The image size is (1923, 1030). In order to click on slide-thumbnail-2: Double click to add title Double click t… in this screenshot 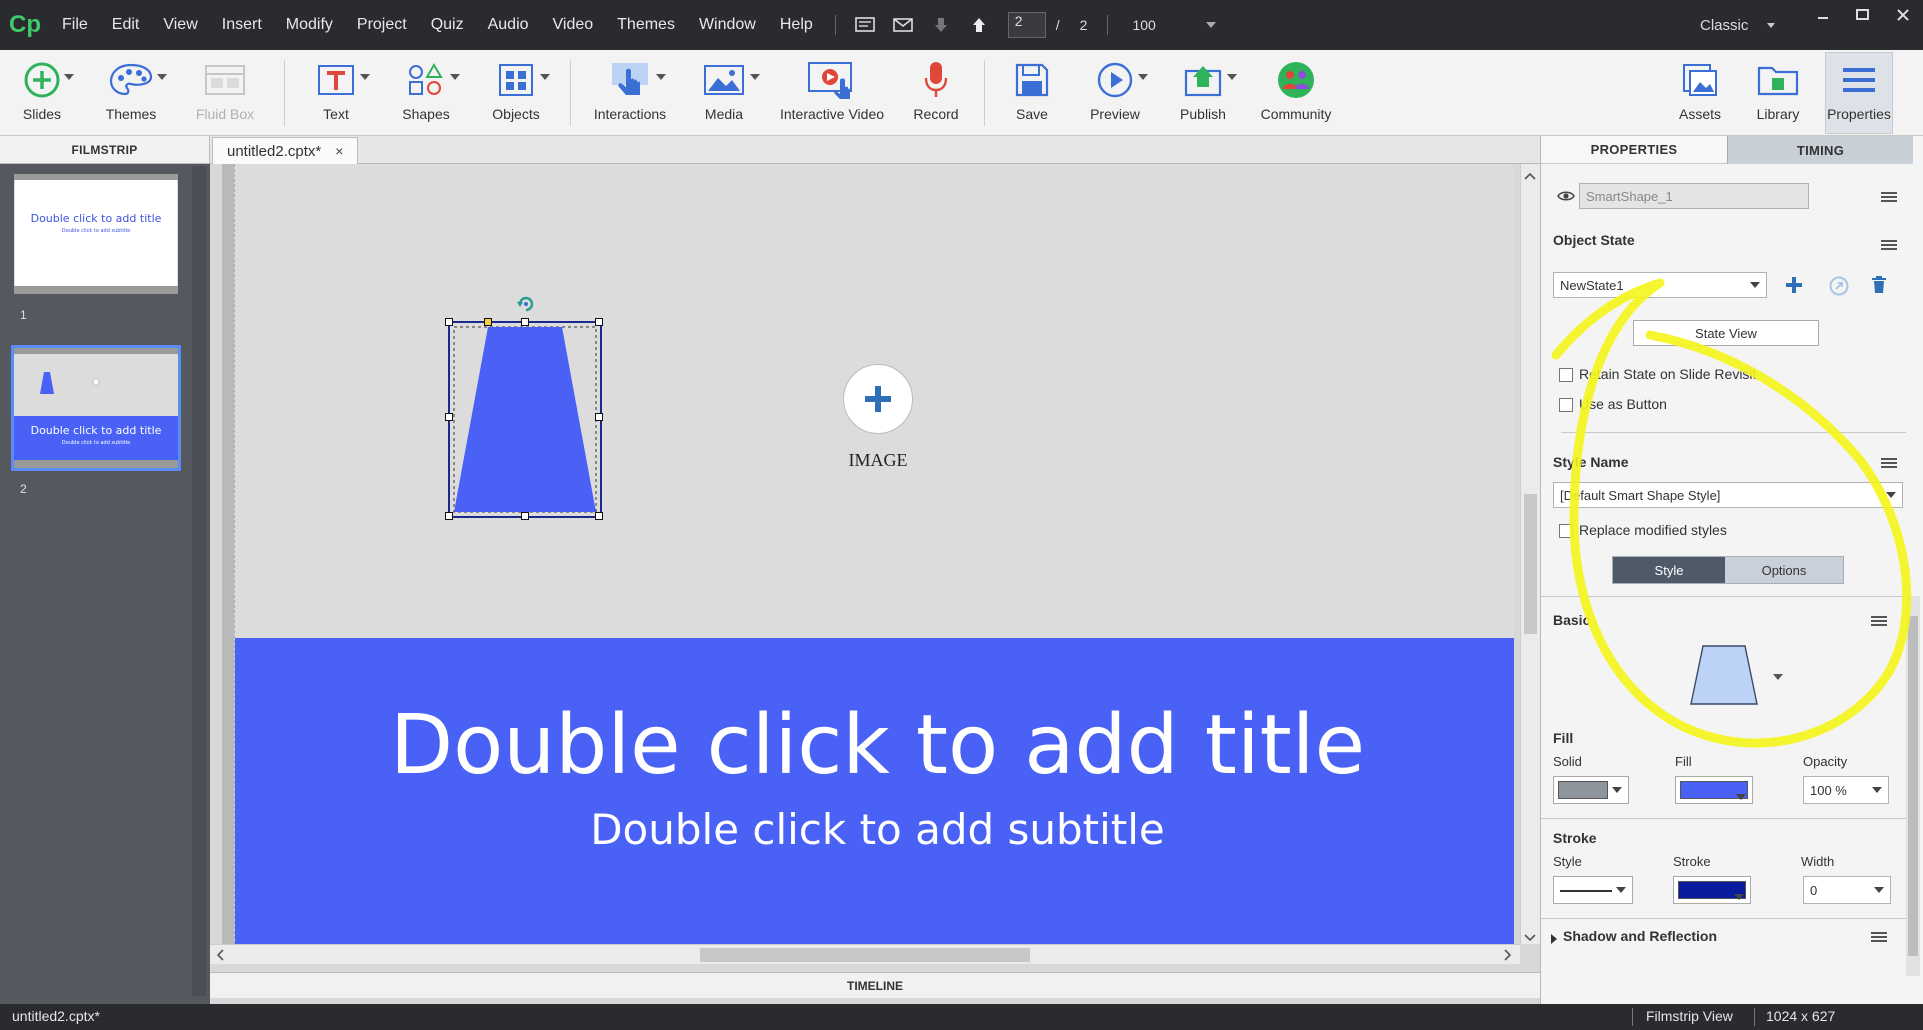, I will do `click(96, 408)`.